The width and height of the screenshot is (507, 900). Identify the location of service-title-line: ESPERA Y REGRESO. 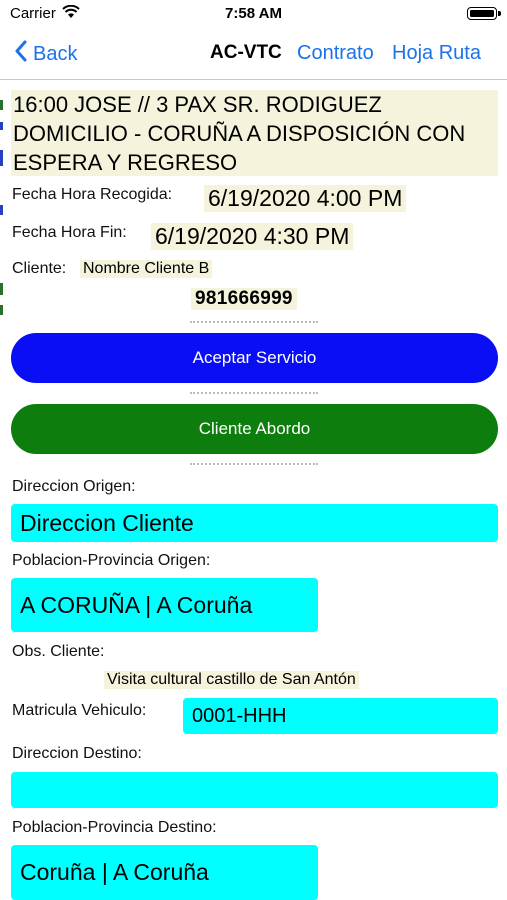
(125, 162).